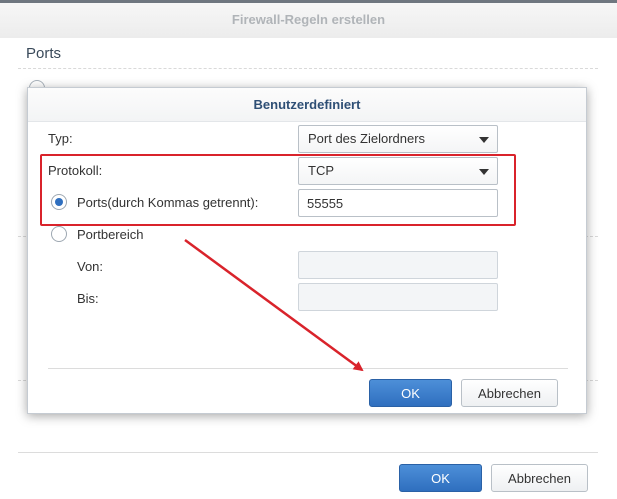 The width and height of the screenshot is (617, 499). I want to click on protocol-label: Protokoll:, so click(75, 170).